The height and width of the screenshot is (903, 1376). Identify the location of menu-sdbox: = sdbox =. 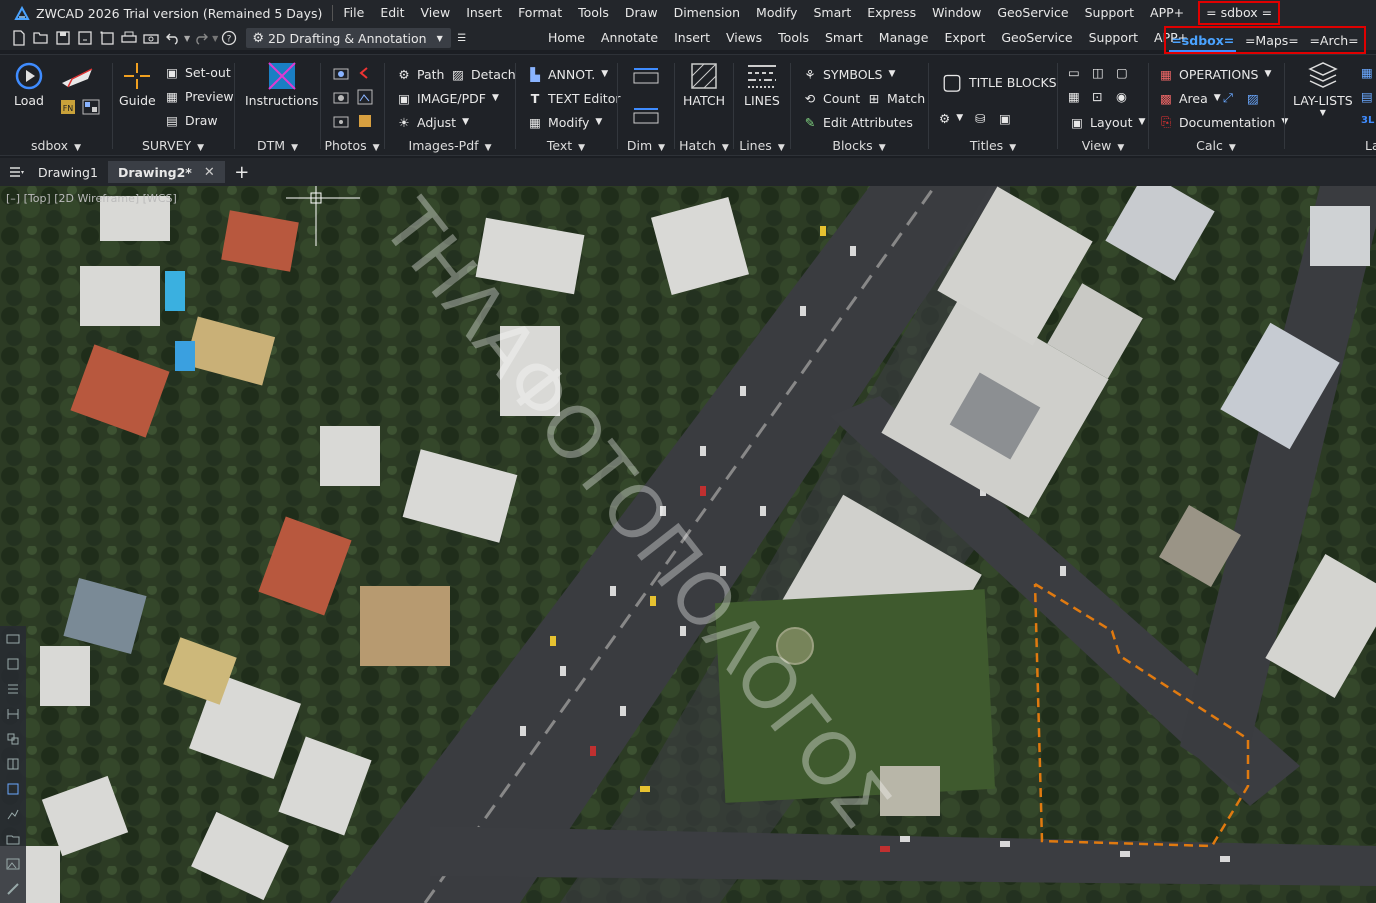
(1239, 13).